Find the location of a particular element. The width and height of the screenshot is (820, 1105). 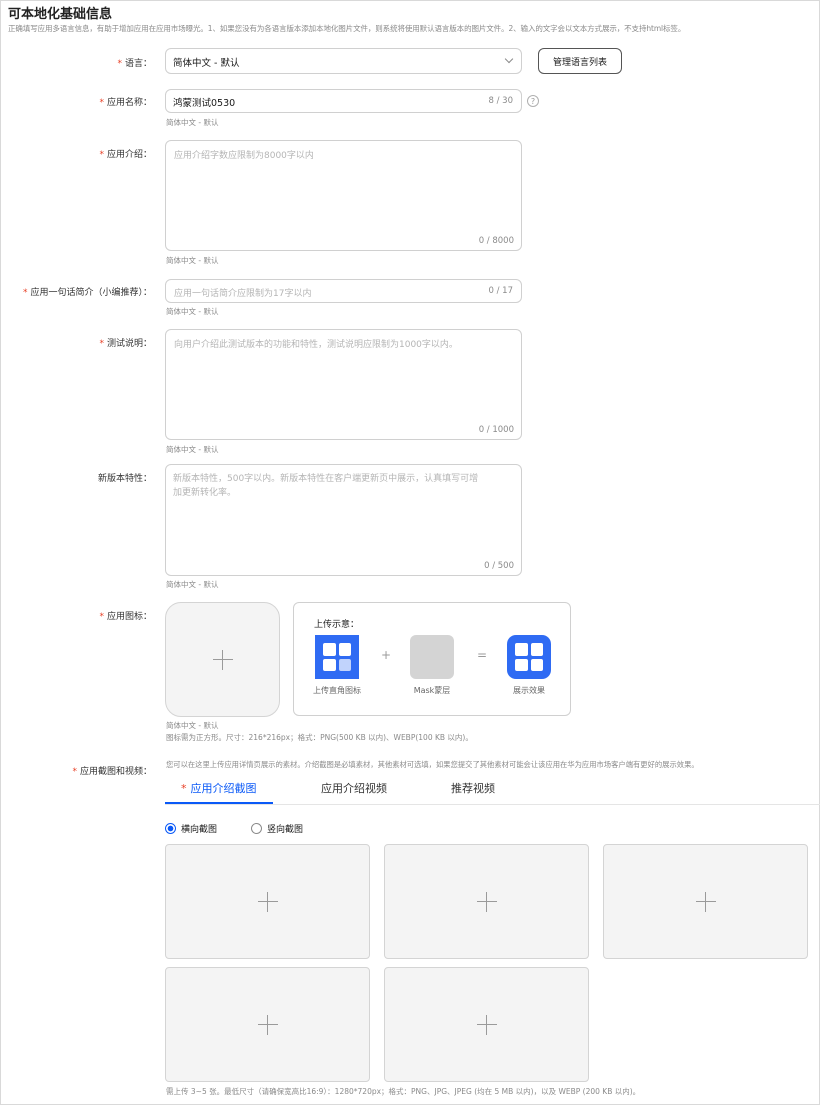

new-features-hint: 简体中文 - 默认 is located at coordinates (192, 584).